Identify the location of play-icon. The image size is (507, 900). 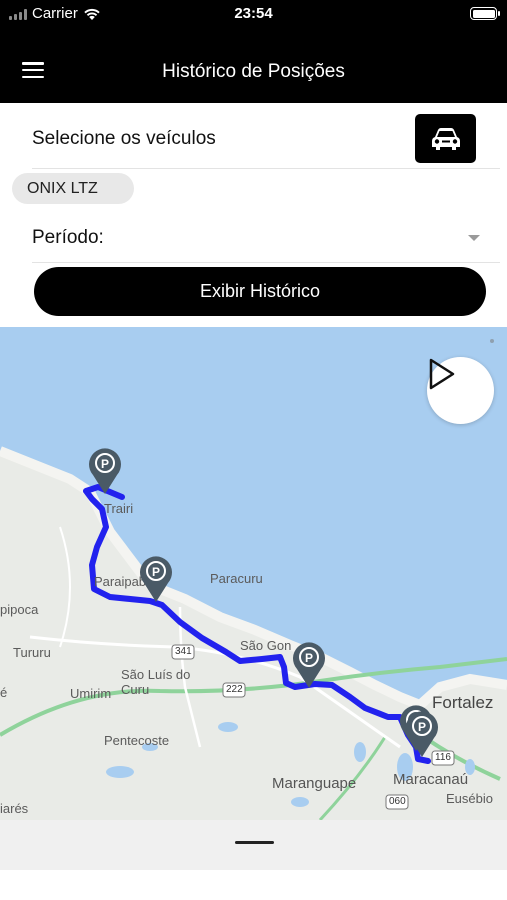
(442, 374).